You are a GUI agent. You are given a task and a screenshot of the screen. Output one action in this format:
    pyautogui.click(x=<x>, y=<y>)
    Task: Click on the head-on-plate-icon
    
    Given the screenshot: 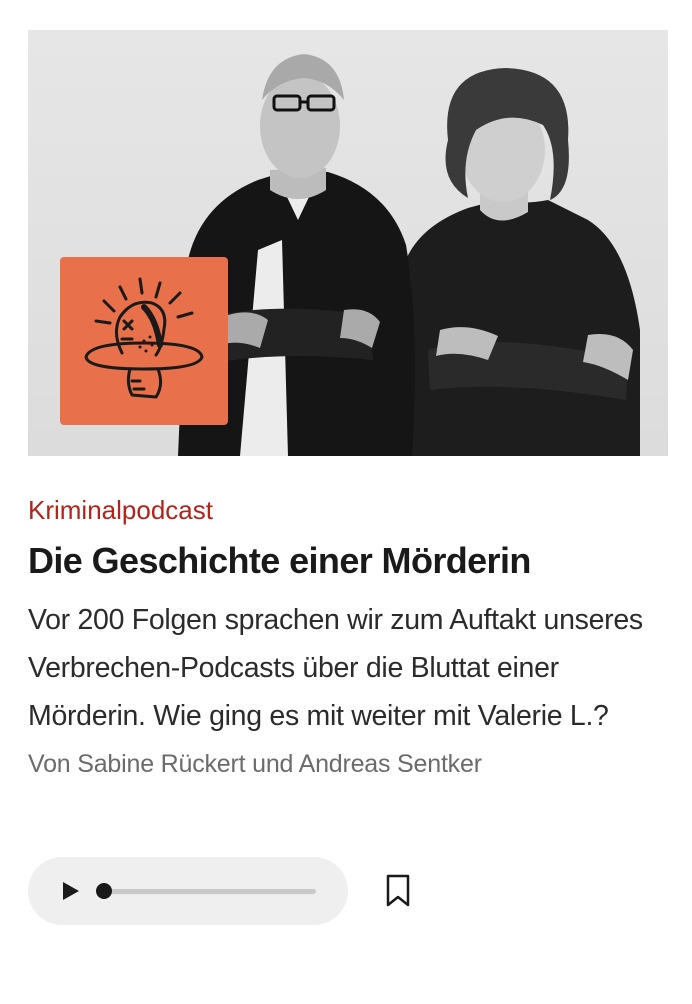 What is the action you would take?
    pyautogui.click(x=144, y=338)
    